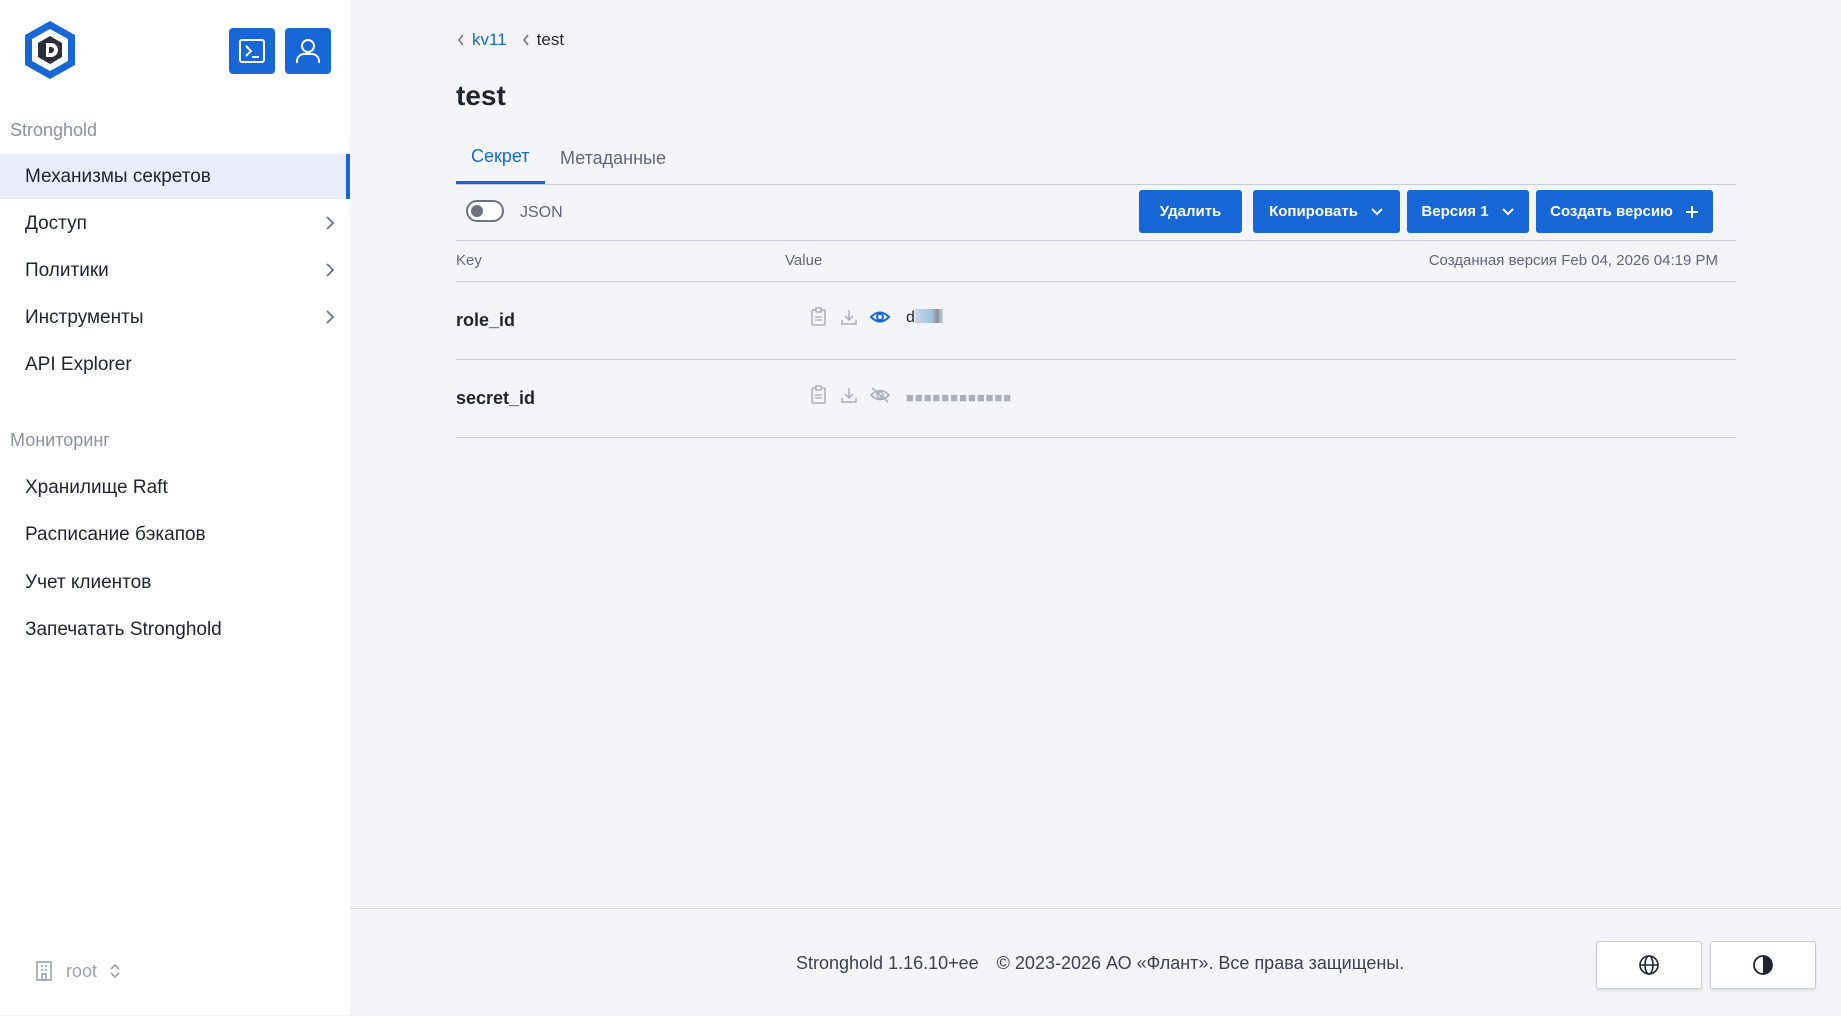 The width and height of the screenshot is (1841, 1016). Describe the element at coordinates (469, 260) in the screenshot. I see `key-column-header: Key` at that location.